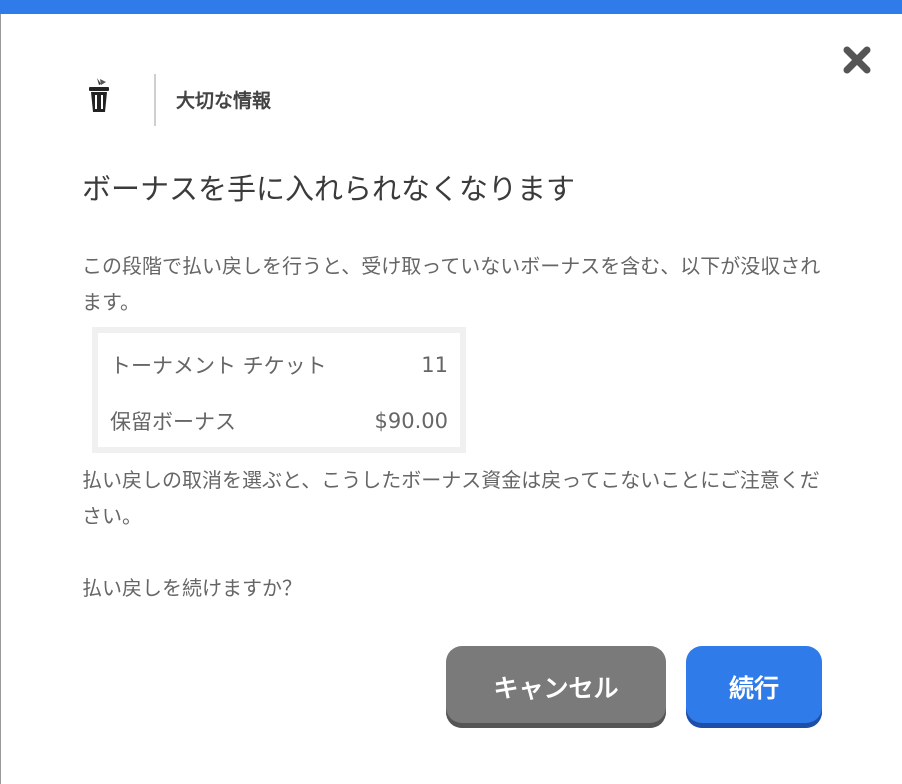  What do you see at coordinates (451, 284) in the screenshot?
I see `intro-text: この段階で払い戻しを行うと、受け取っていないボーナスを含む、以下が没収されます。` at bounding box center [451, 284].